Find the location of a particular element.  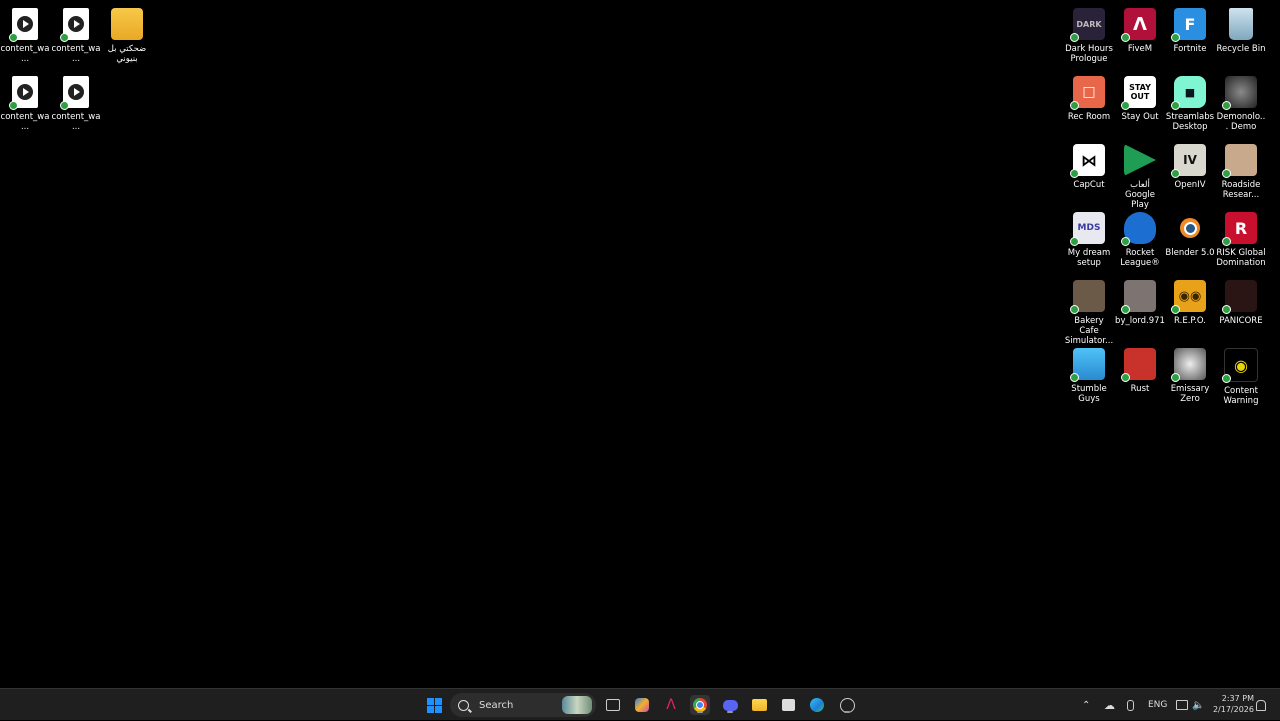

roadside-research-icon is located at coordinates (1239, 161).